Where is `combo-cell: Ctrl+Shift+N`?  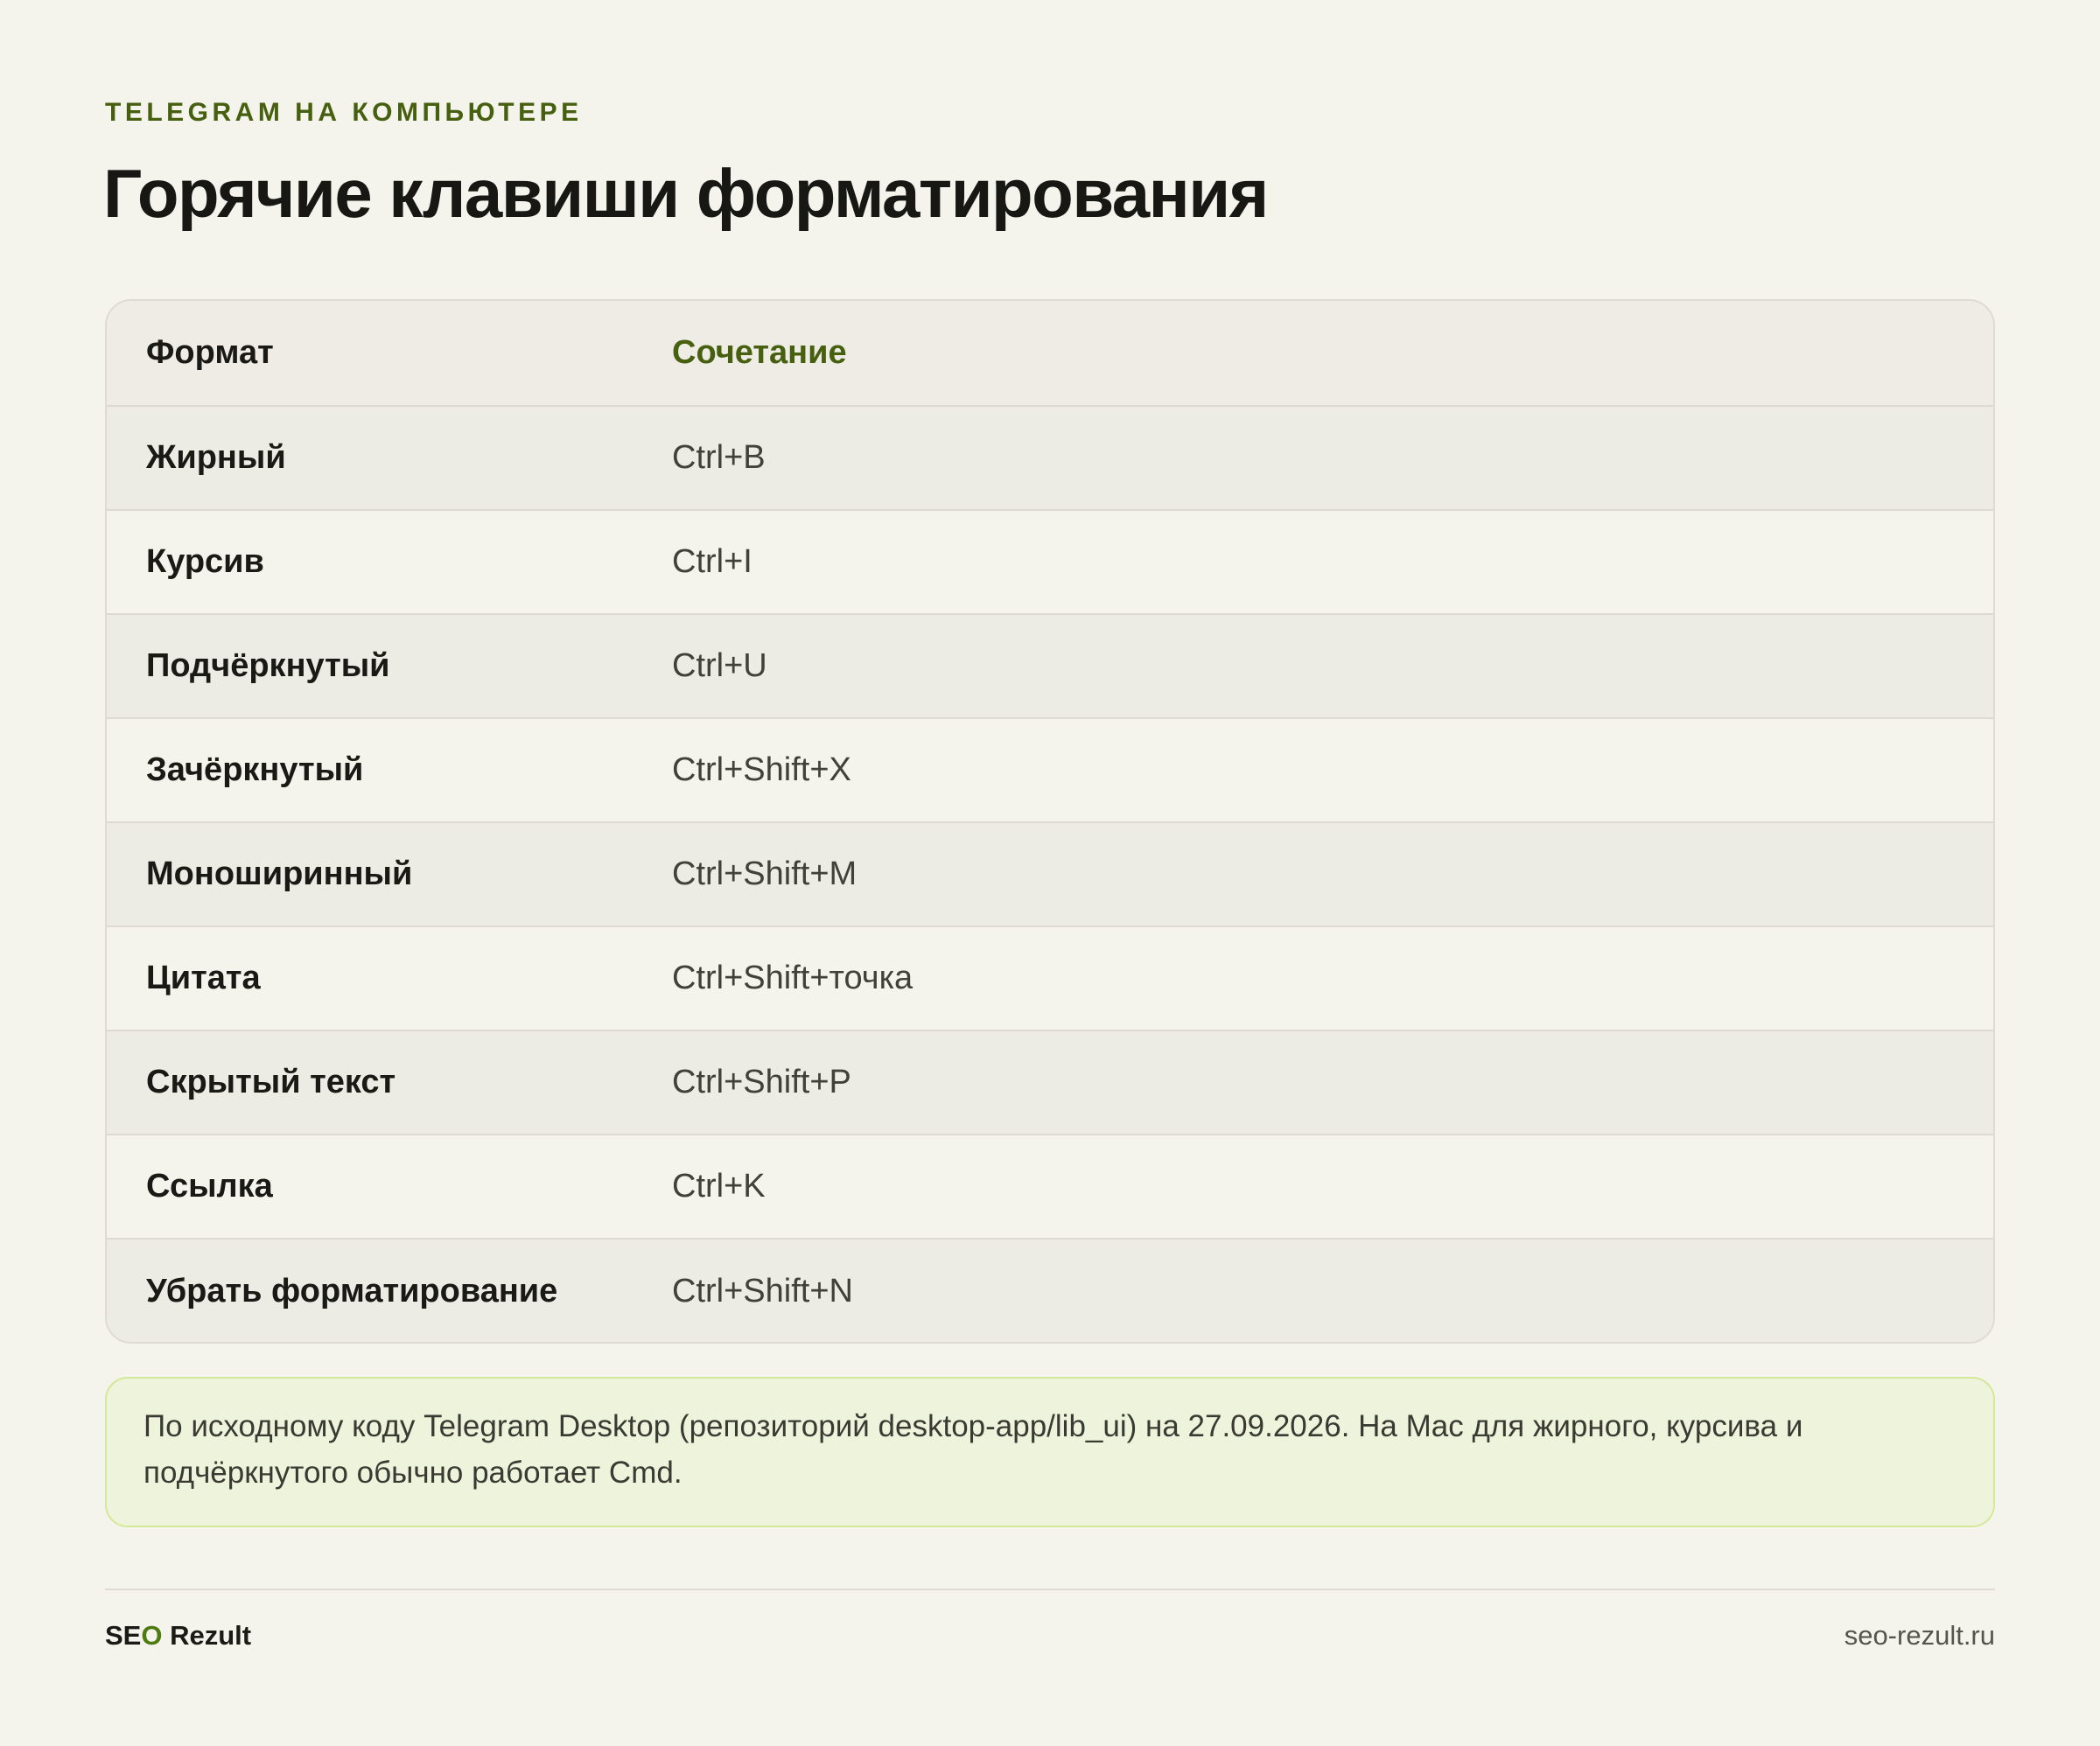
combo-cell: Ctrl+Shift+N is located at coordinates (762, 1291).